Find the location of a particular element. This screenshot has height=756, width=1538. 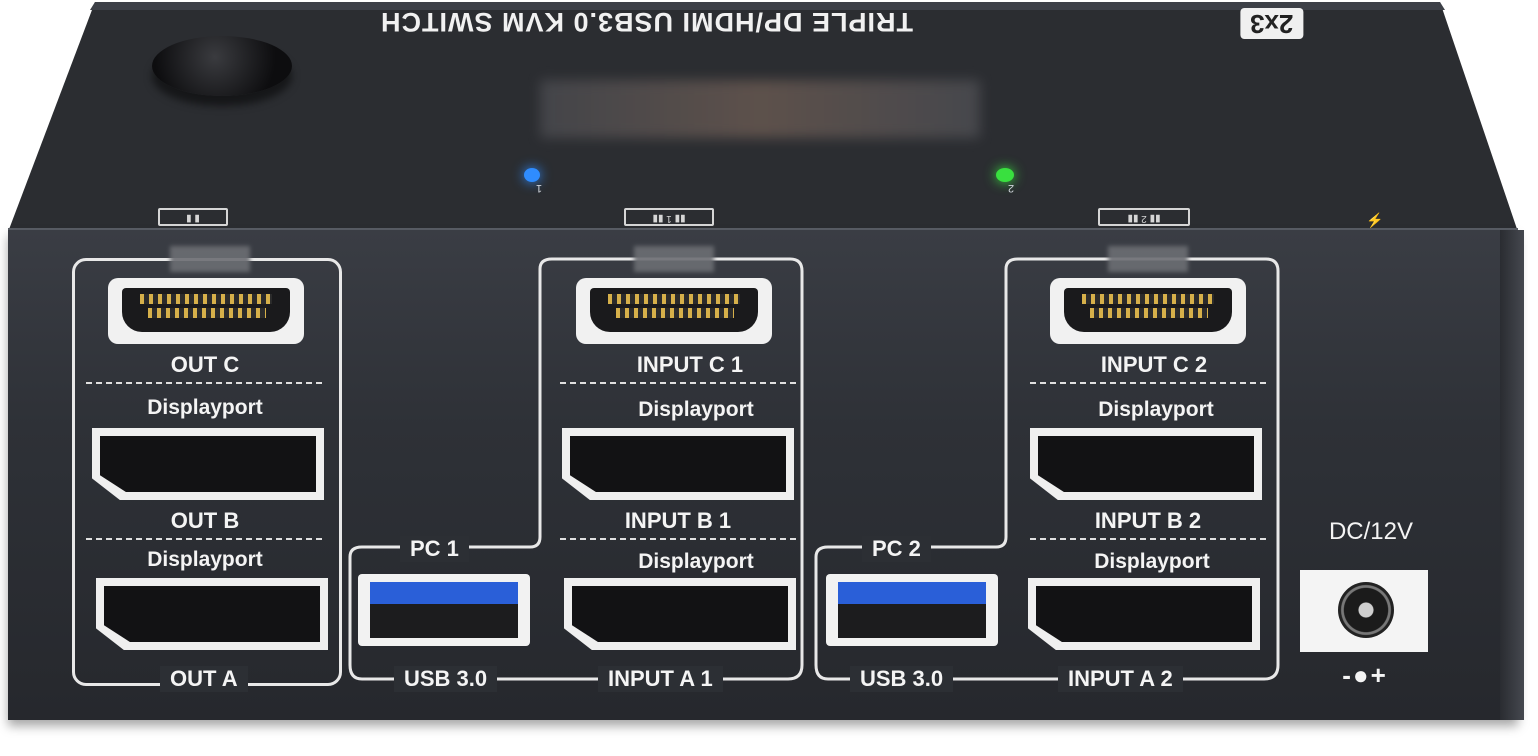

pc1-usb-label: USB 3.0 is located at coordinates (446, 679).